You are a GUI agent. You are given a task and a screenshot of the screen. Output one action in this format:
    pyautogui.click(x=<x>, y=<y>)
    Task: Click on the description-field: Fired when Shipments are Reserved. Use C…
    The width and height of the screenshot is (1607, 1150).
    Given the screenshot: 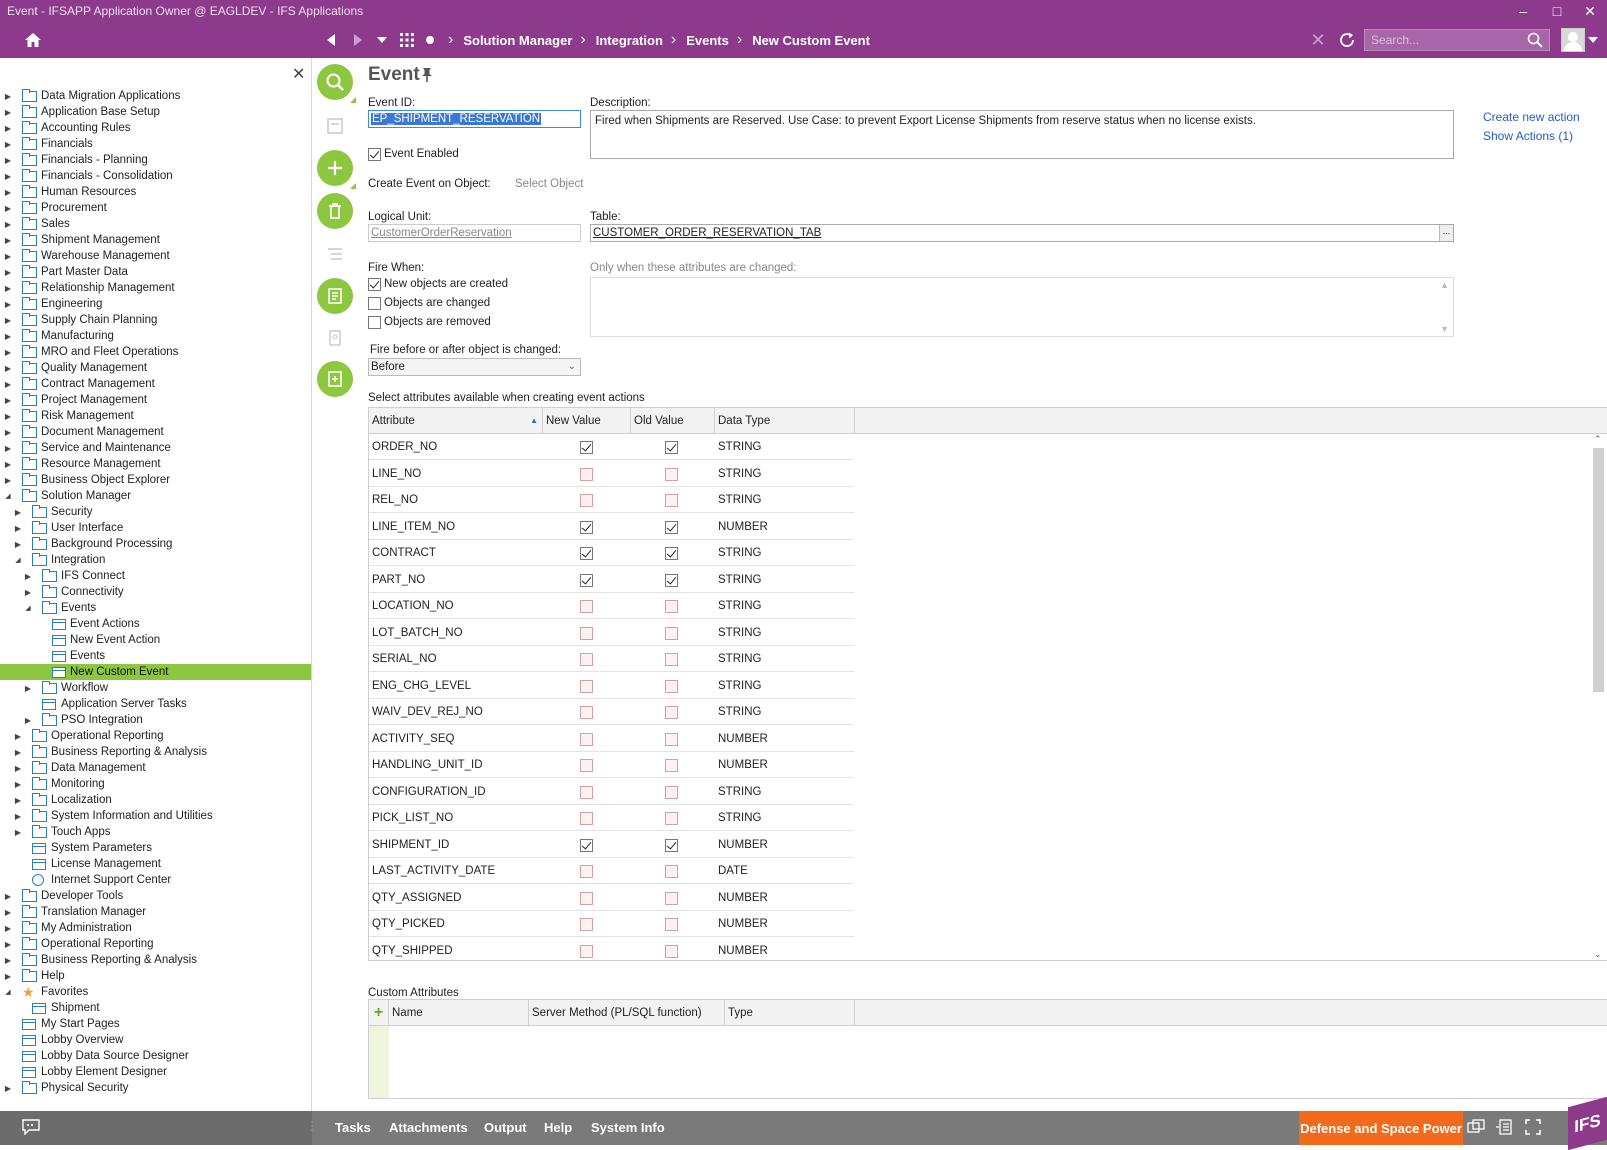 What is the action you would take?
    pyautogui.click(x=1022, y=134)
    